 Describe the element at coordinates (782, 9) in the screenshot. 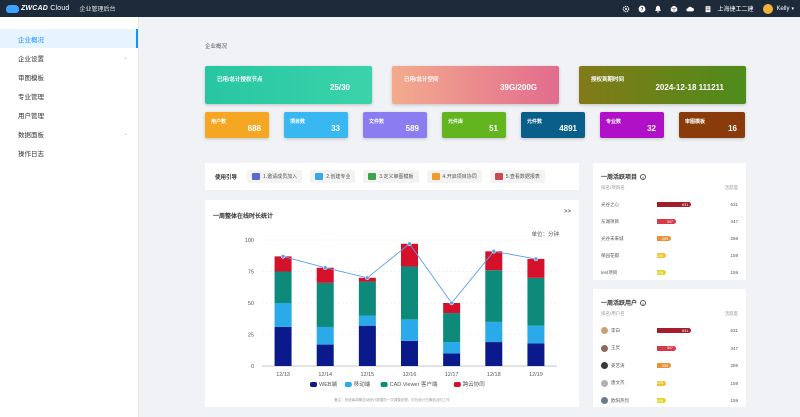

I see `username: Kelly` at that location.